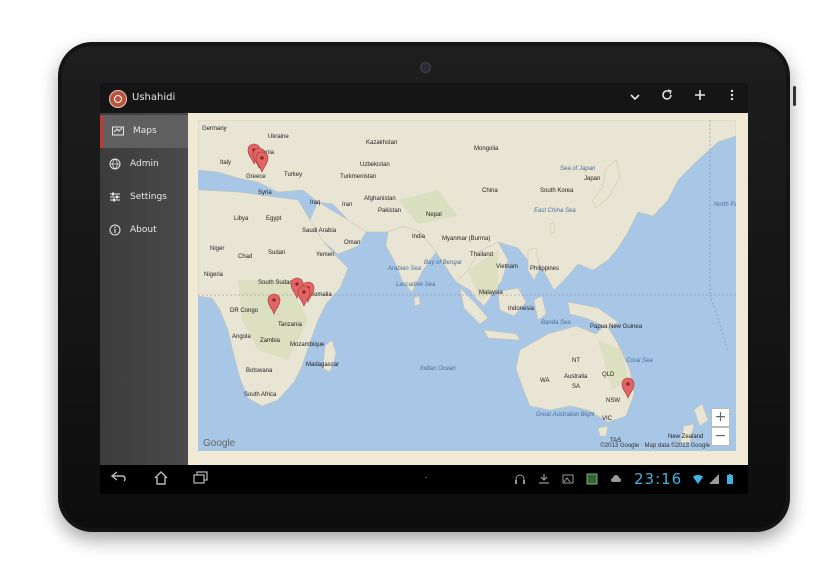 The height and width of the screenshot is (572, 840). Describe the element at coordinates (322, 365) in the screenshot. I see `map-label: Madagascar` at that location.